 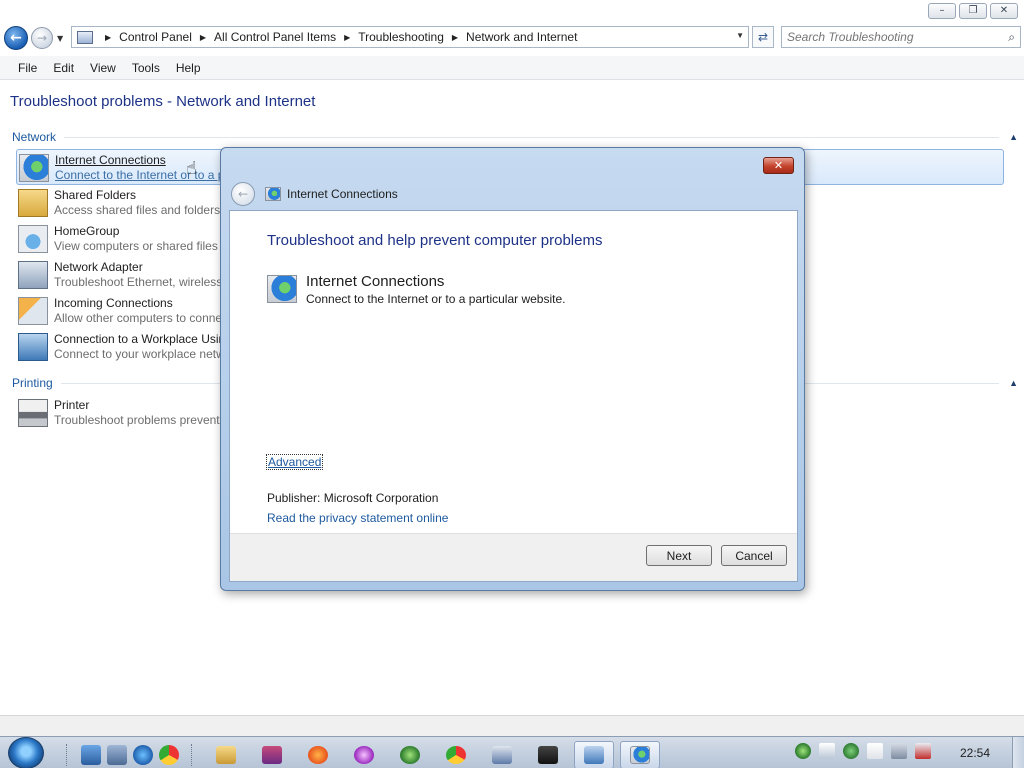 What do you see at coordinates (763, 37) in the screenshot?
I see `refresh-button: ⇄` at bounding box center [763, 37].